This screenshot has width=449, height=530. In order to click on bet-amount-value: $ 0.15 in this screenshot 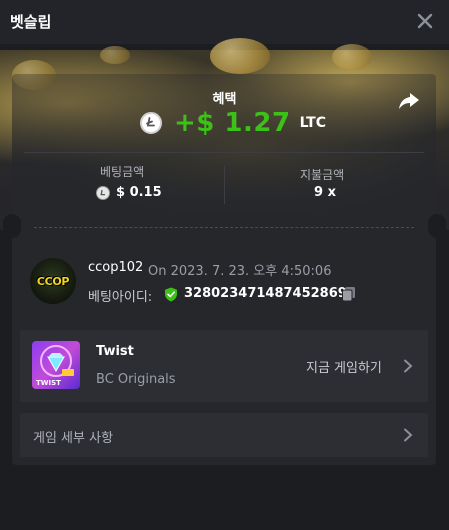, I will do `click(129, 192)`.